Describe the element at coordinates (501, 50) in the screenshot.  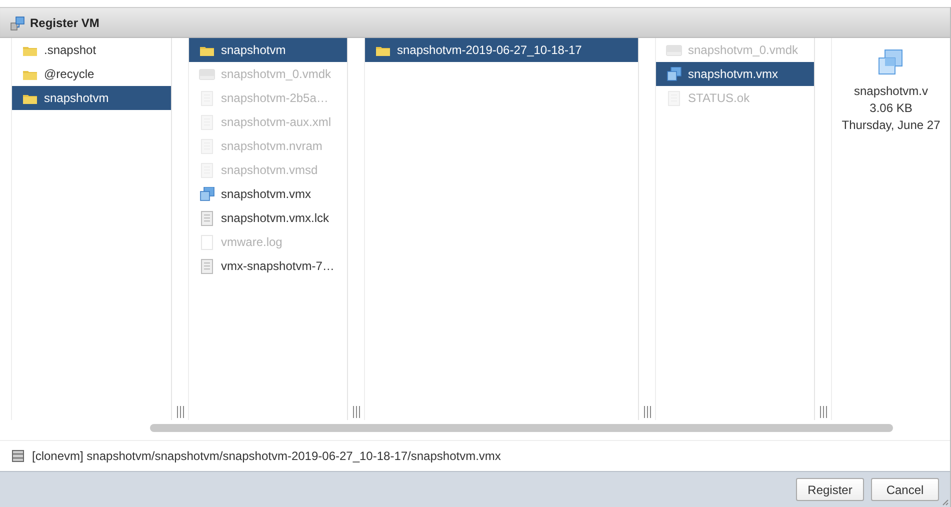
I see `file-list-item: snapshotvm-2019-06-27_10-18-17` at that location.